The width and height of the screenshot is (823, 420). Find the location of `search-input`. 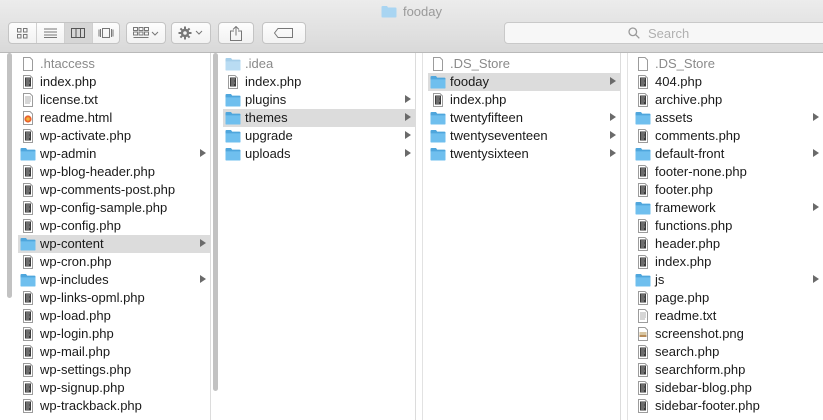

search-input is located at coordinates (678, 33).